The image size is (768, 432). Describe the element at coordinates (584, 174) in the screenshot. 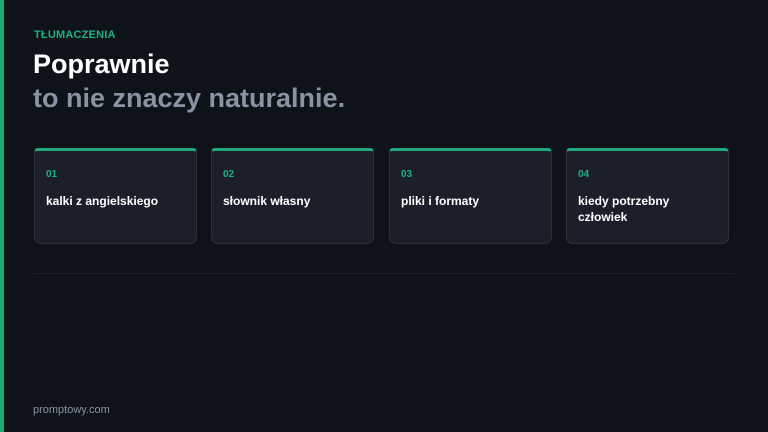

I see `card-number: 04` at that location.